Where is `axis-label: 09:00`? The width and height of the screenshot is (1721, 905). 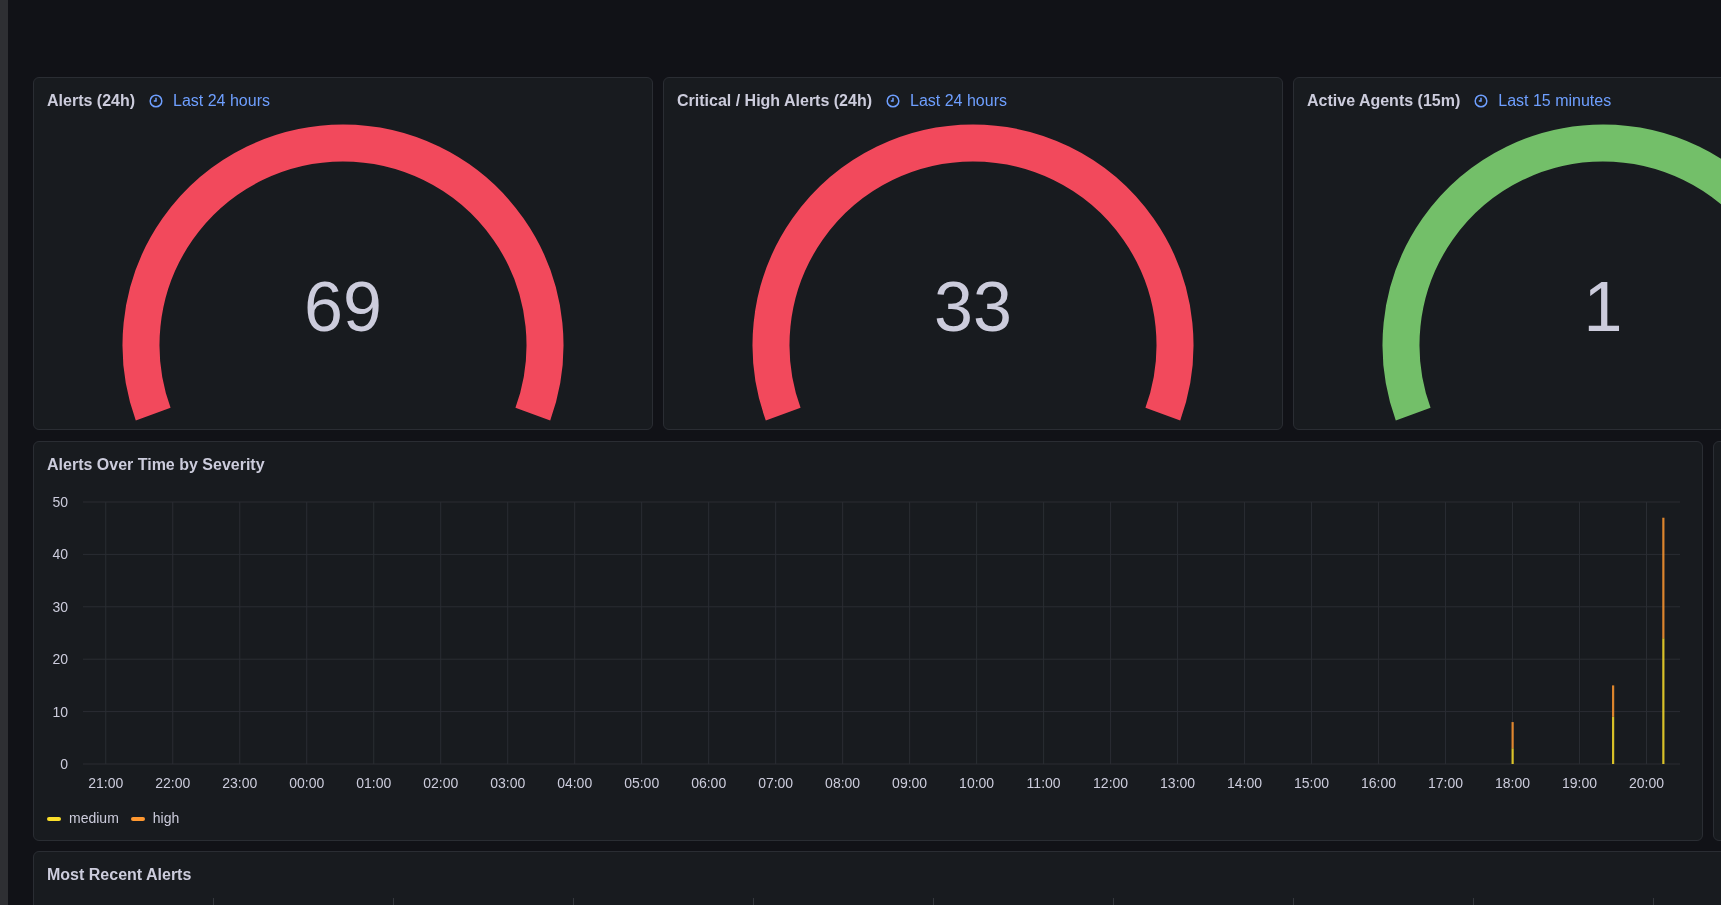
axis-label: 09:00 is located at coordinates (910, 783).